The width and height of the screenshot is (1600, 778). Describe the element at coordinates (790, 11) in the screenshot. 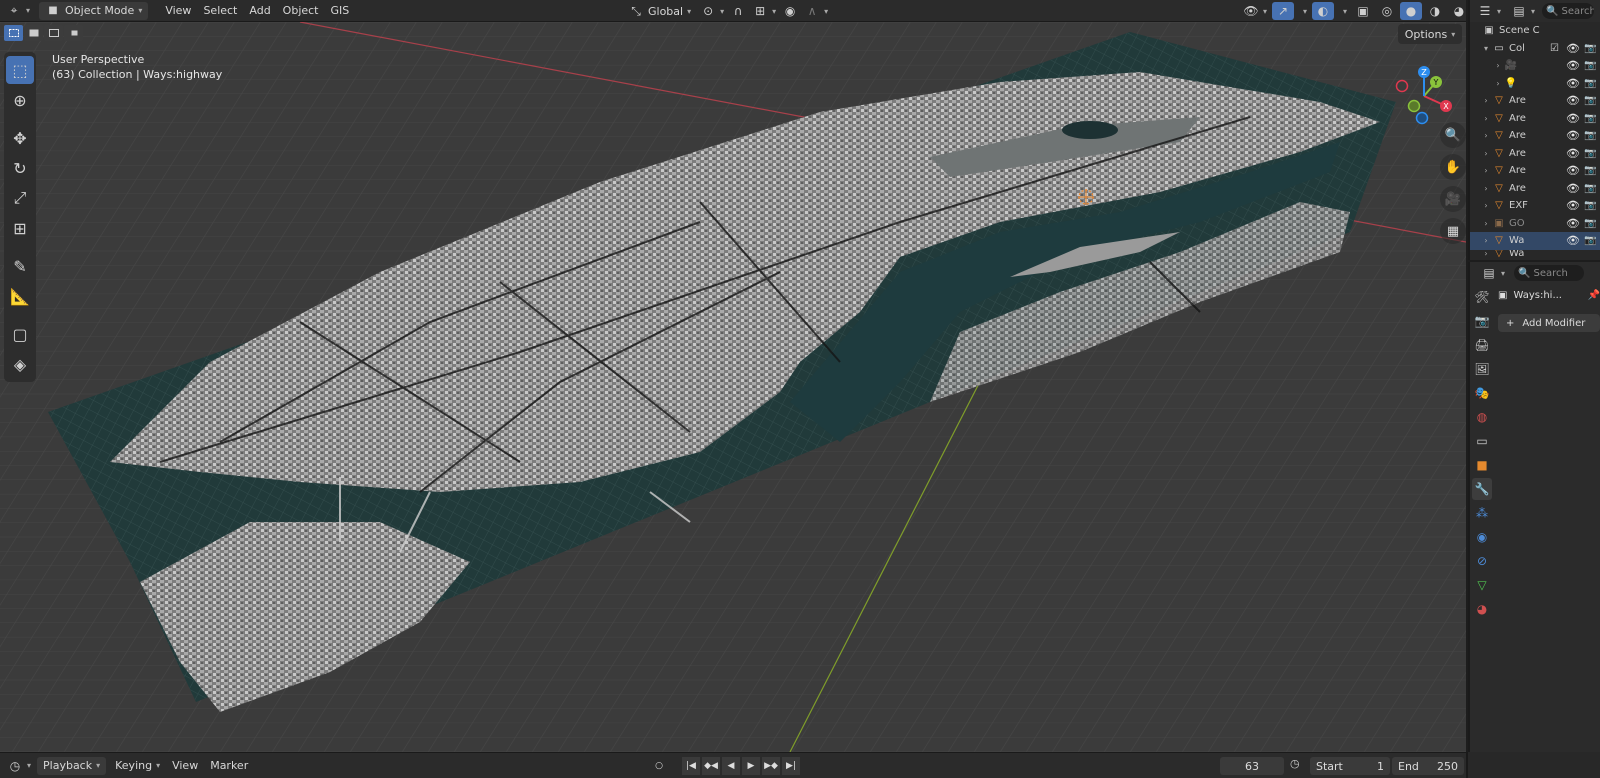

I see `proportional-edit-toggle: ◉` at that location.